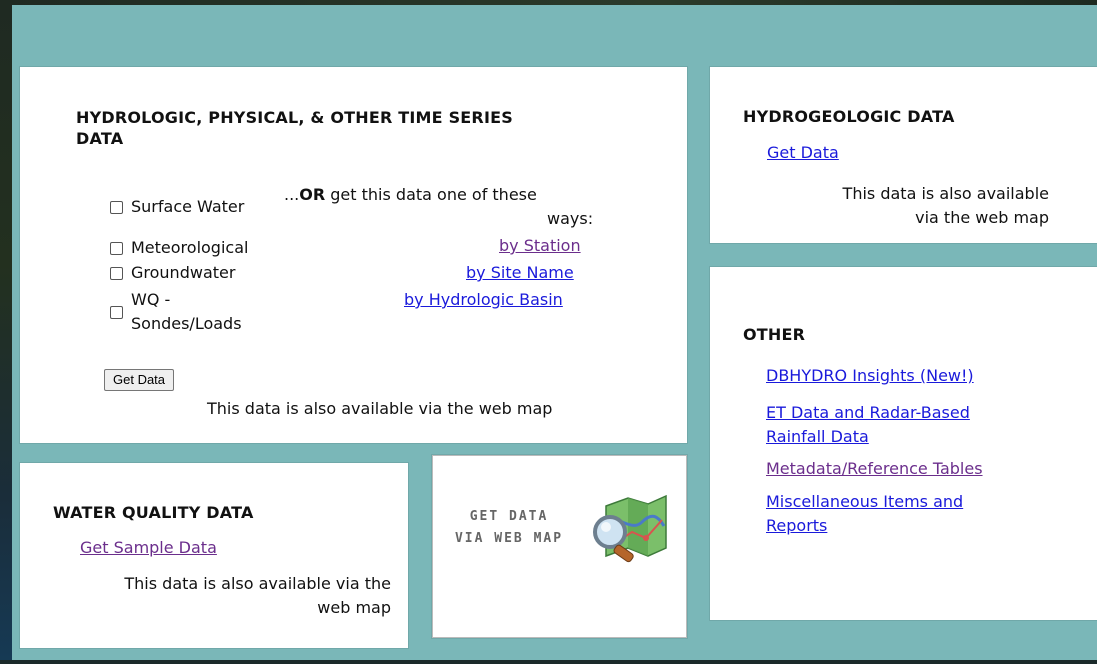 Image resolution: width=1097 pixels, height=664 pixels. I want to click on hydrogeologic-also-line1: This data is also available, so click(945, 193).